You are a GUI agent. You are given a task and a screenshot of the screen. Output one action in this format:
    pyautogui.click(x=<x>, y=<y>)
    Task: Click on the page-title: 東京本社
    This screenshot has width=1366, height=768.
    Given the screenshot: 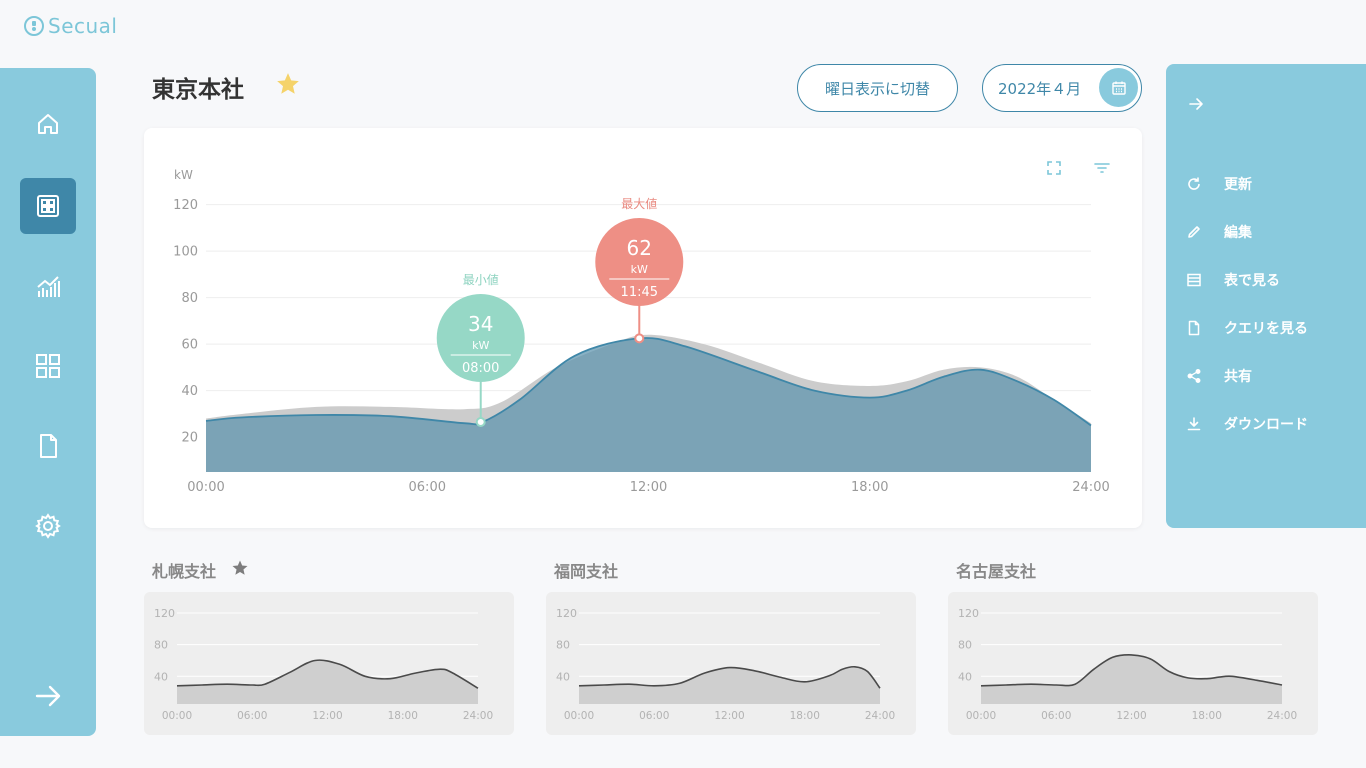 What is the action you would take?
    pyautogui.click(x=198, y=90)
    